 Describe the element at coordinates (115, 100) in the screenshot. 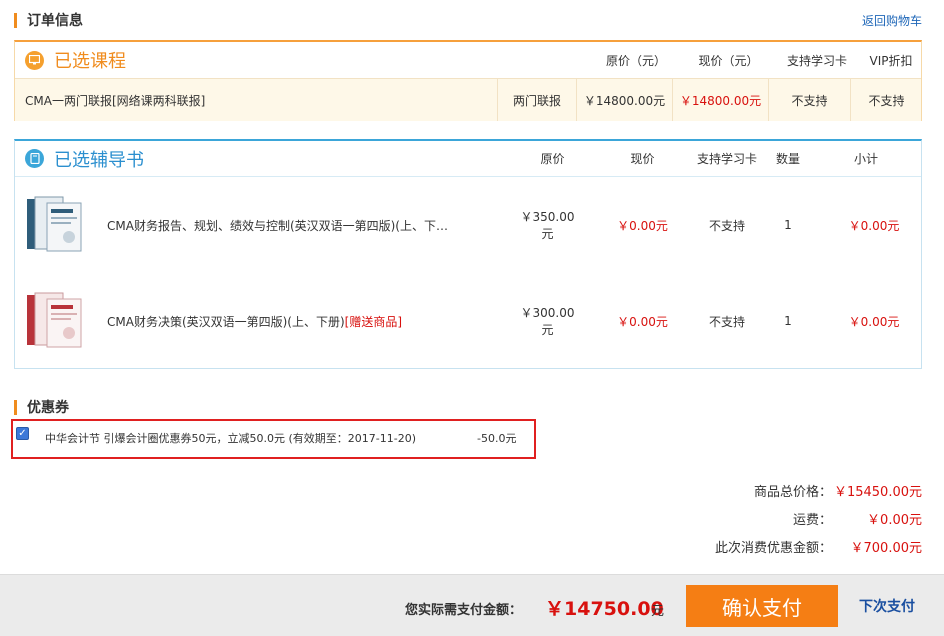

I see `course-name: CMA一两门联报[网络课两科联报]` at that location.